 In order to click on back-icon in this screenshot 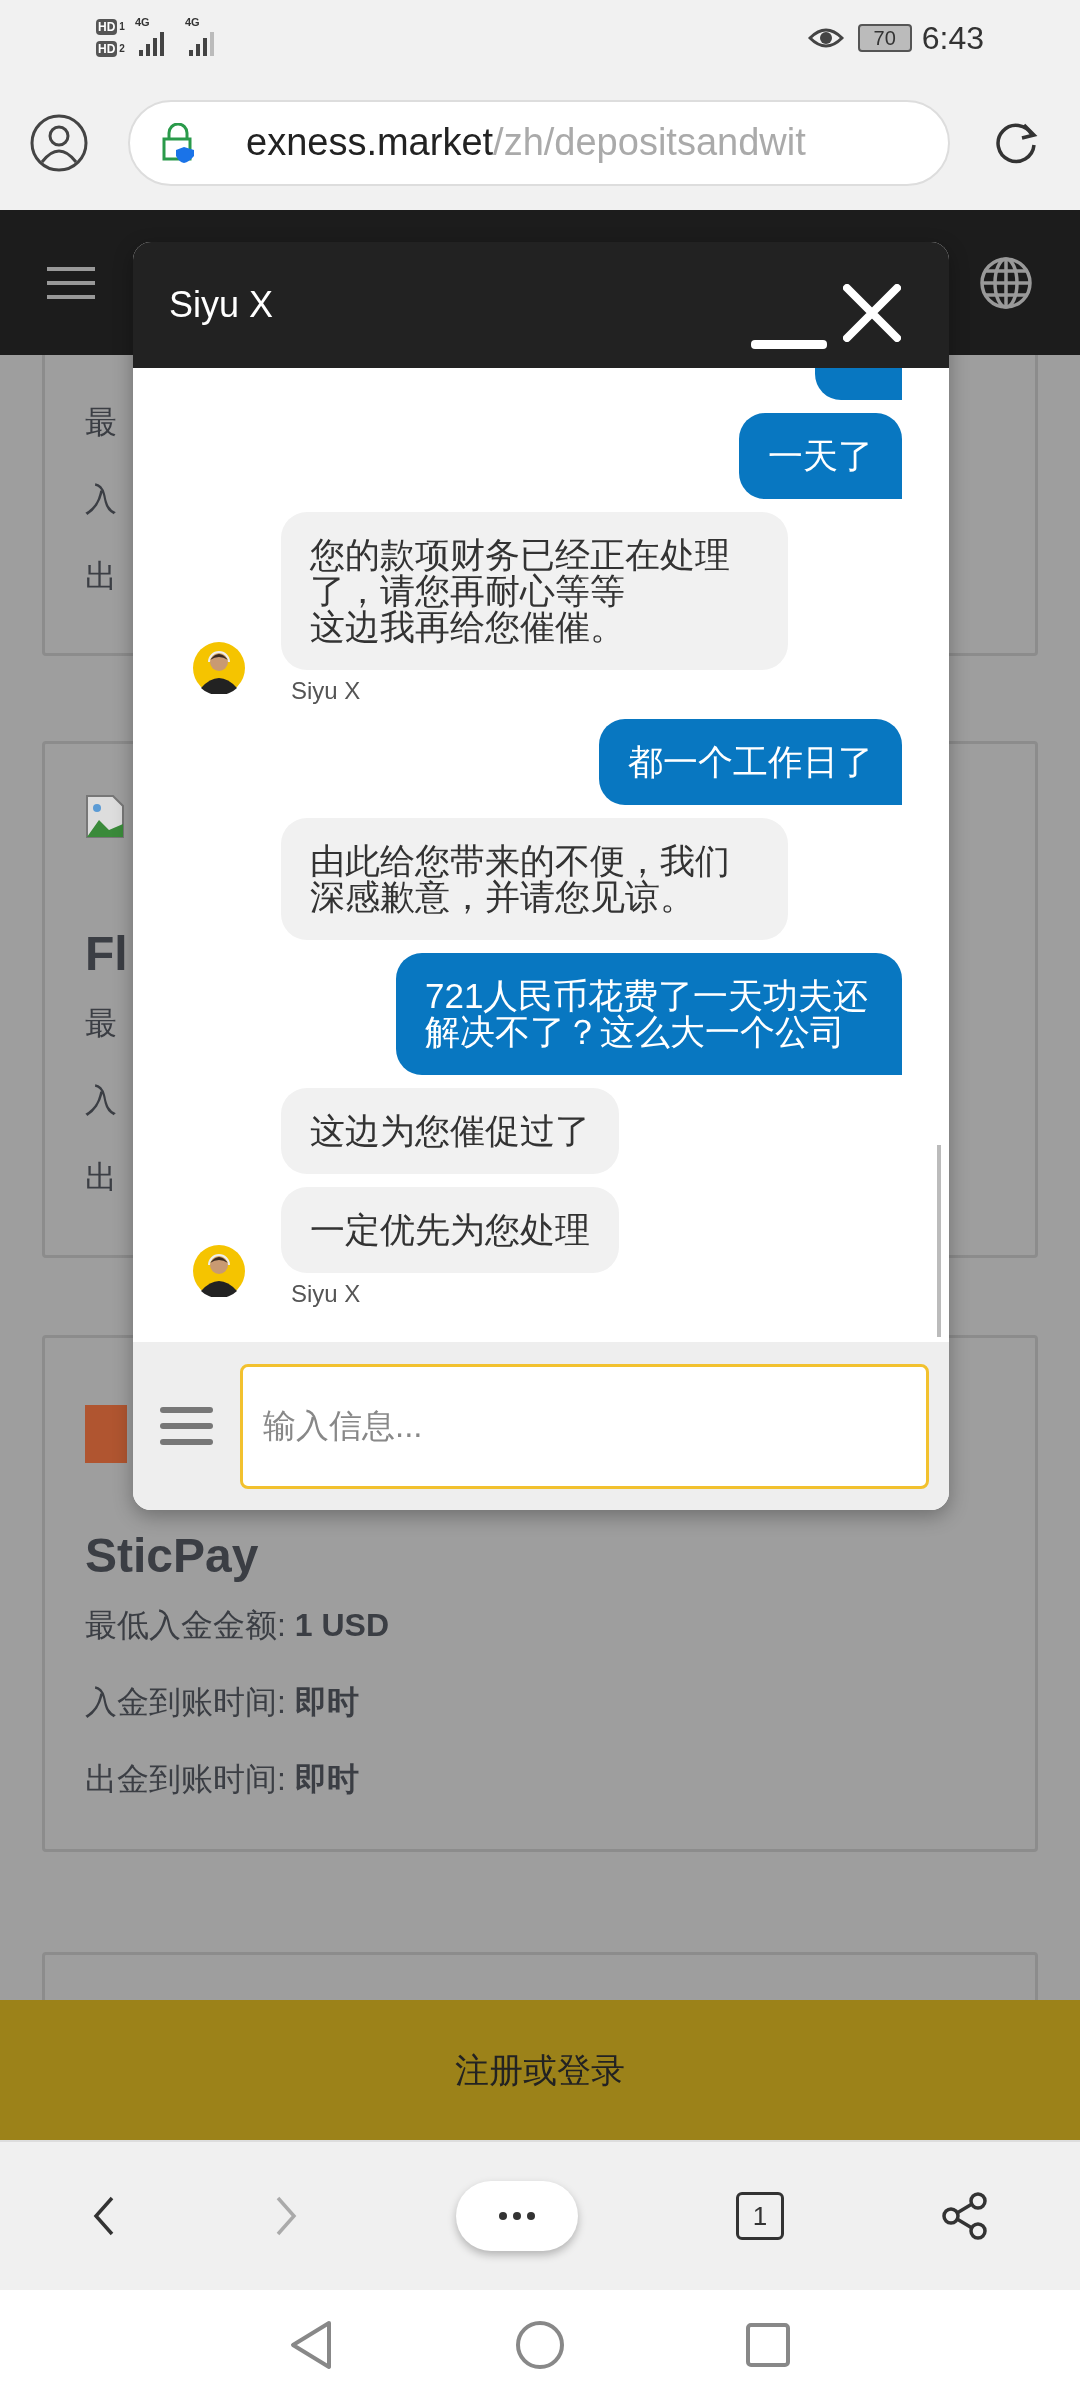, I will do `click(104, 2216)`.